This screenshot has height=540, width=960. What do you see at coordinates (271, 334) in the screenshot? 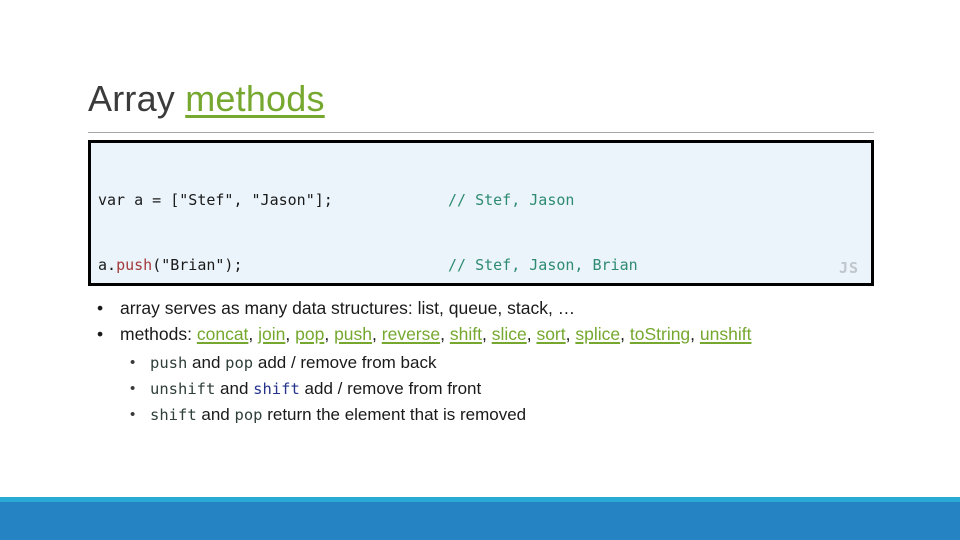
I see `method-link-join: join` at bounding box center [271, 334].